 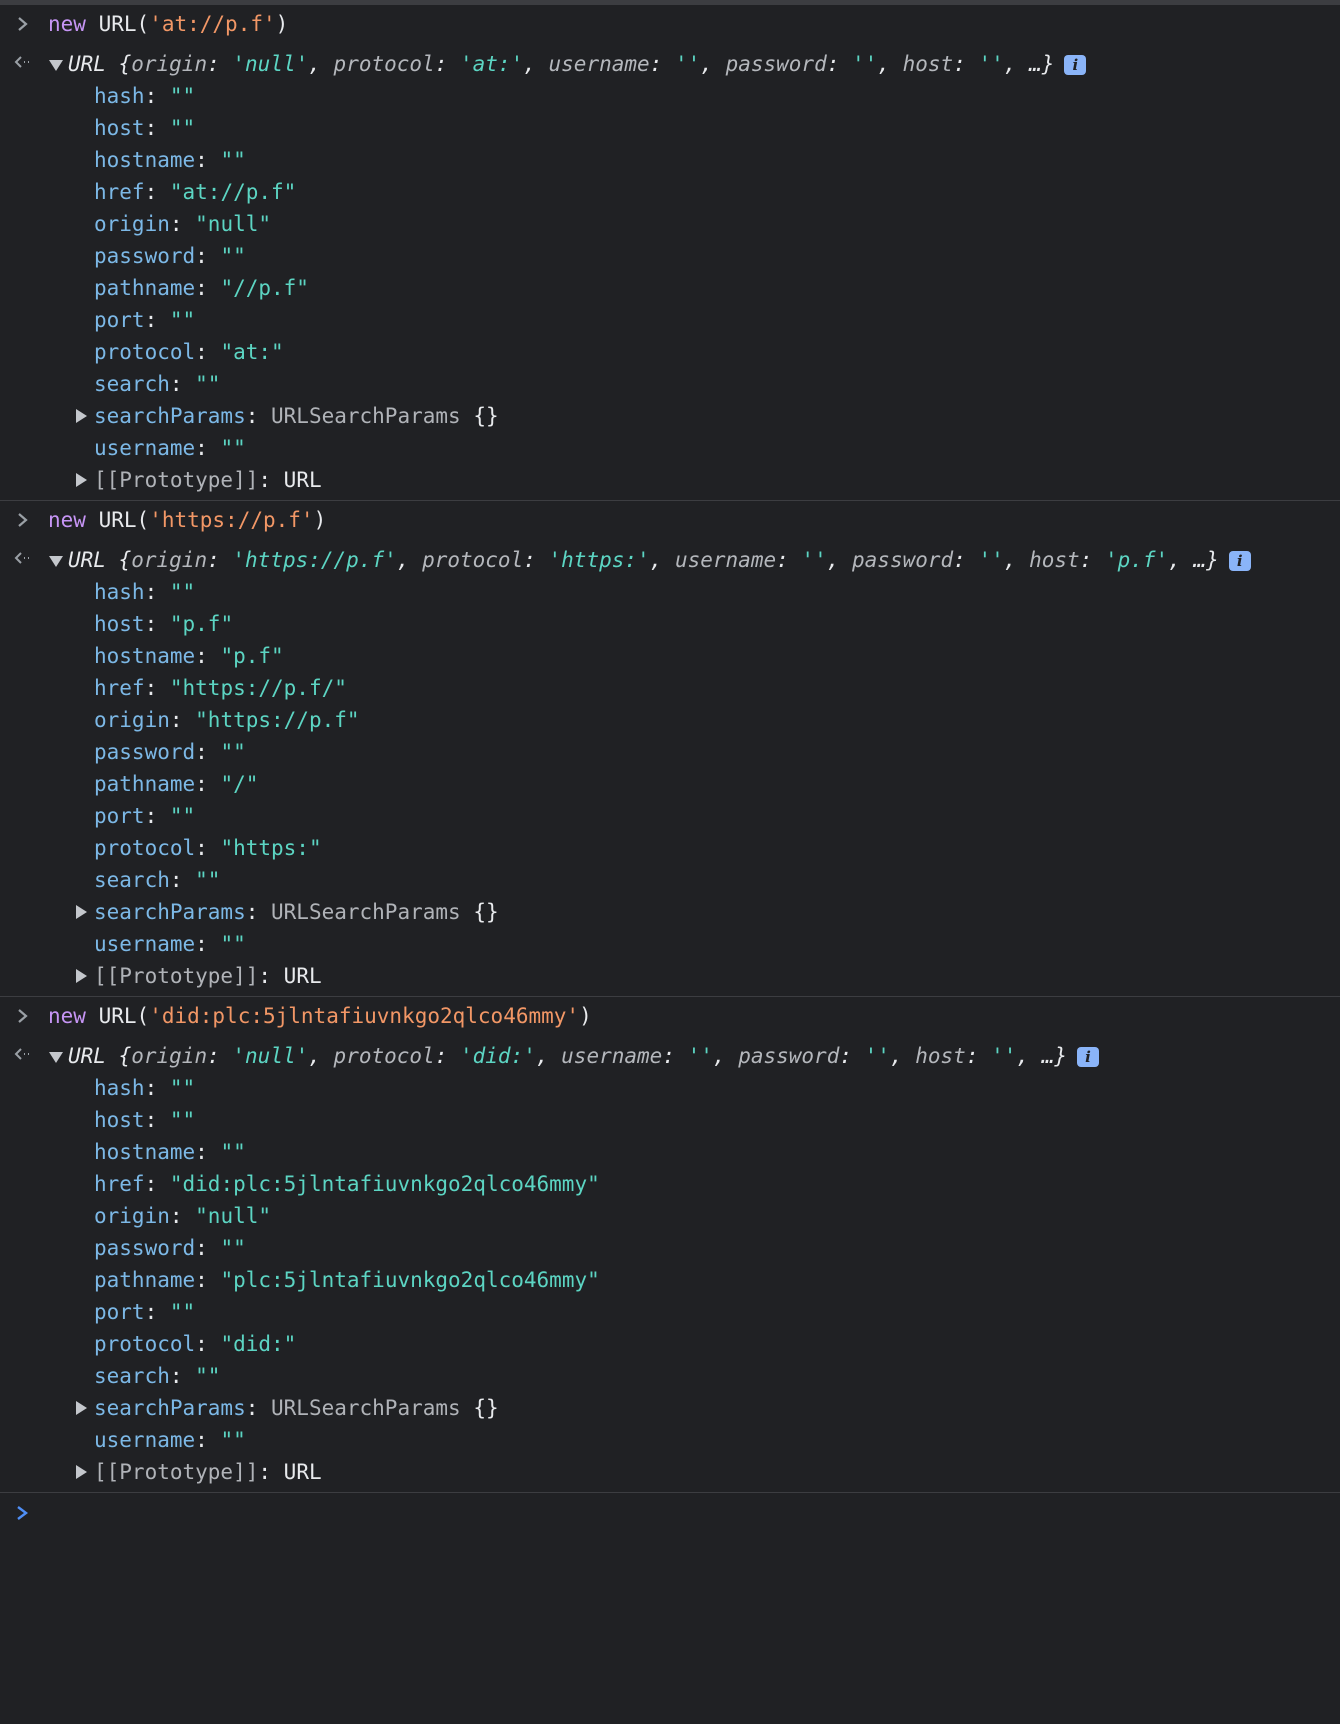 I want to click on brace-open: {, so click(x=118, y=1056).